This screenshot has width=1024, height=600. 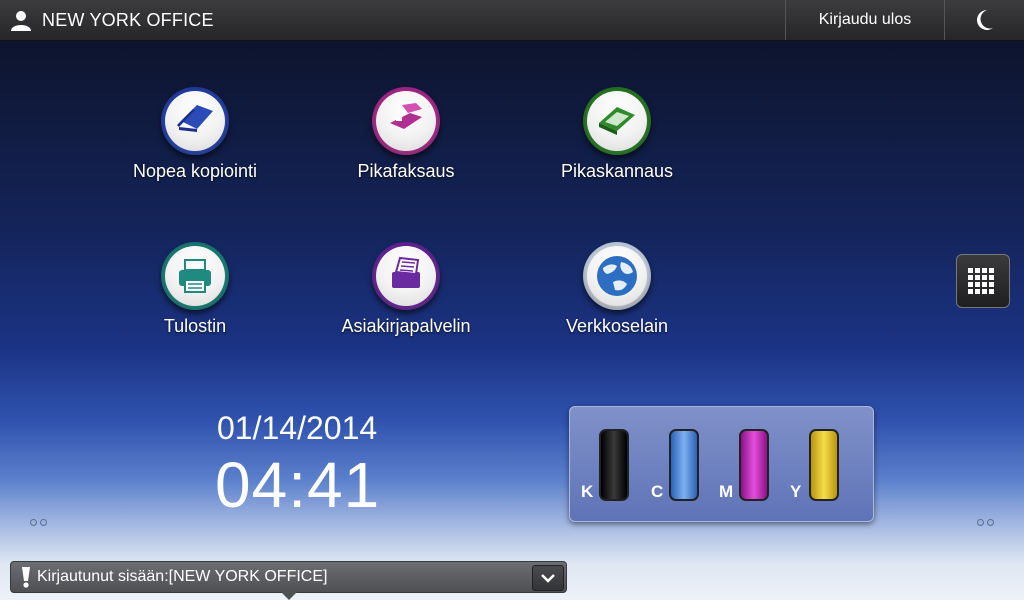 I want to click on date-display: 01/14/2014, so click(x=297, y=428).